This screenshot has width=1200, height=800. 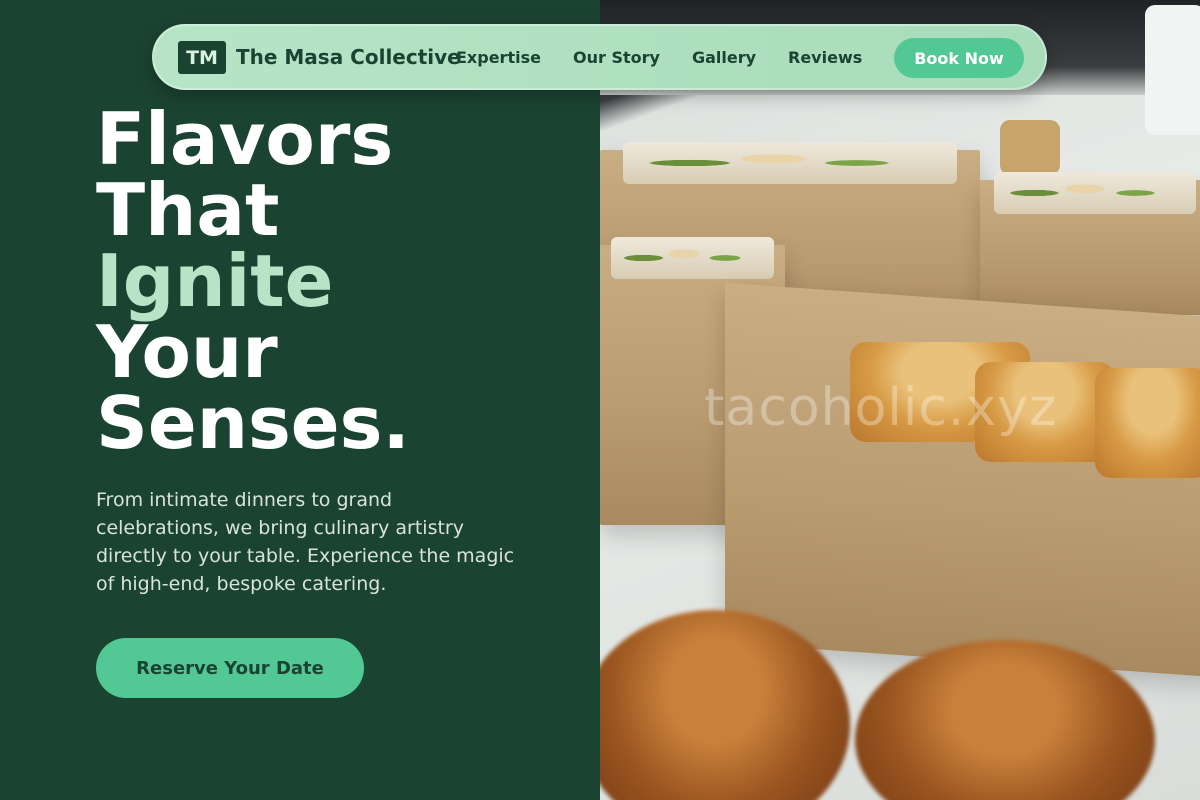 What do you see at coordinates (1172, 70) in the screenshot?
I see `photo-glass` at bounding box center [1172, 70].